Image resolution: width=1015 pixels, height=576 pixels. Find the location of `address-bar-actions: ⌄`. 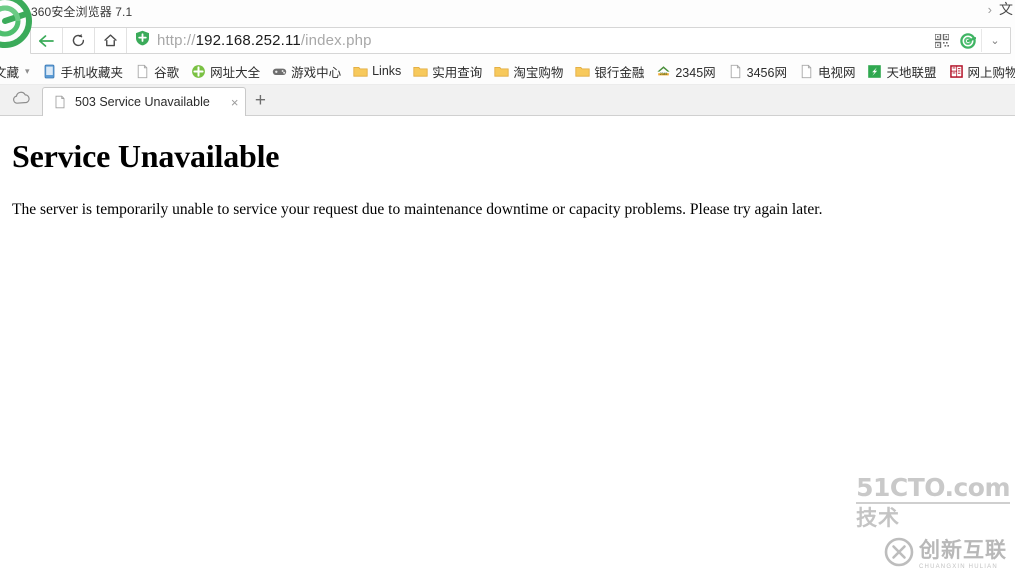

address-bar-actions: ⌄ is located at coordinates (969, 40).